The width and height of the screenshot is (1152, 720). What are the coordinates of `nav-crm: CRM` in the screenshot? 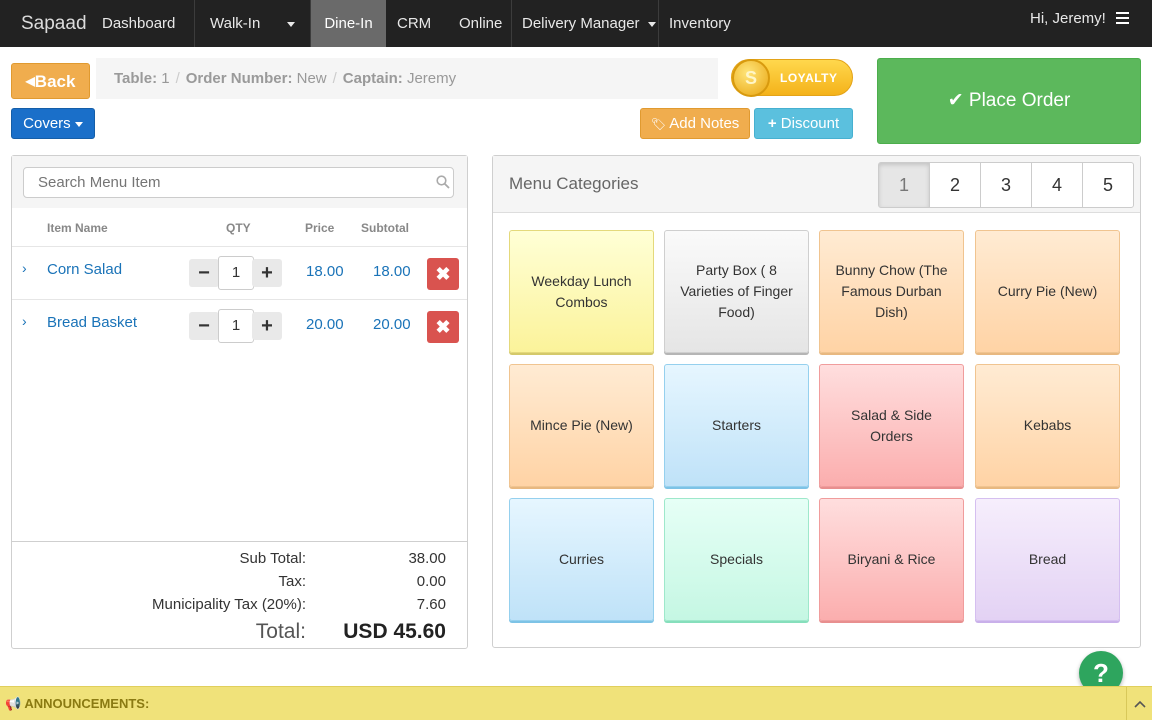 It's located at (414, 23).